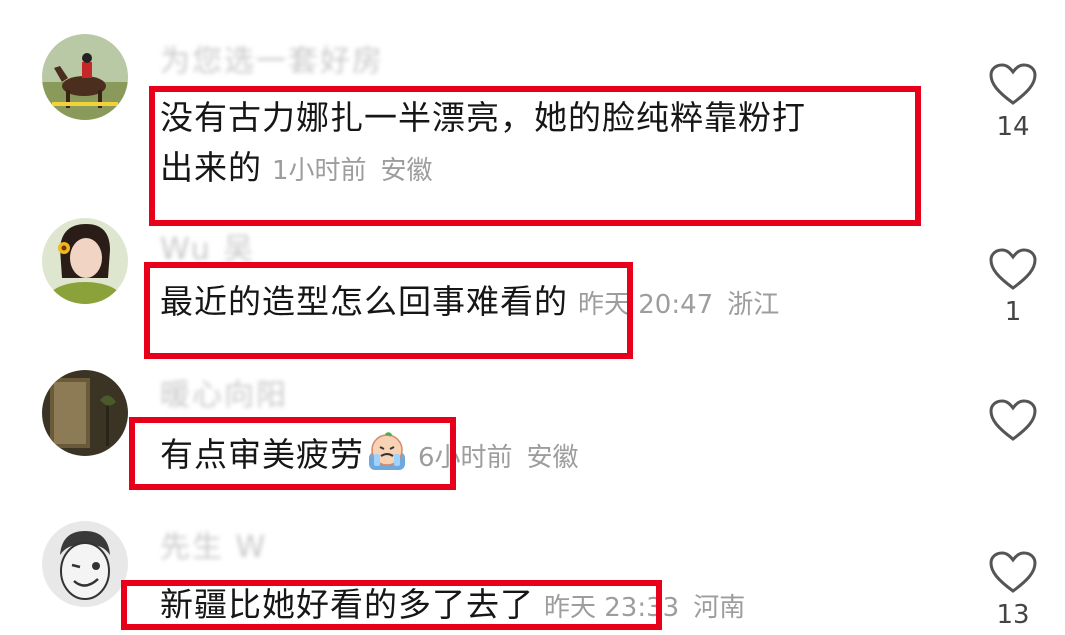  Describe the element at coordinates (272, 58) in the screenshot. I see `username: 为您选一套好房` at that location.